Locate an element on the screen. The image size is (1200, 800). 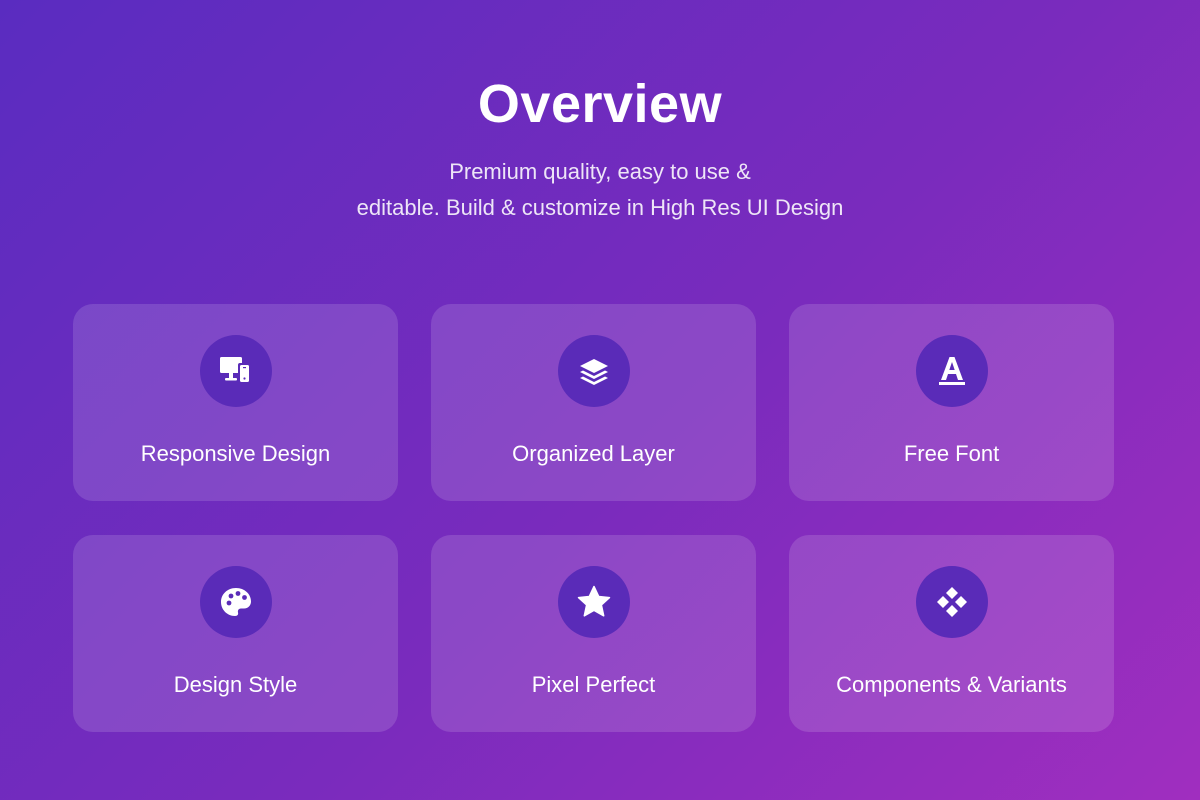
feature-card-design-style: Design Style is located at coordinates (235, 633).